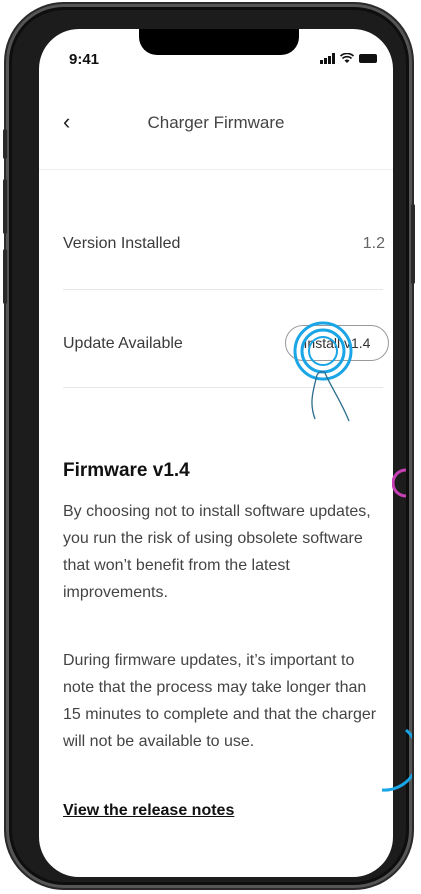  What do you see at coordinates (413, 244) in the screenshot?
I see `power-button` at bounding box center [413, 244].